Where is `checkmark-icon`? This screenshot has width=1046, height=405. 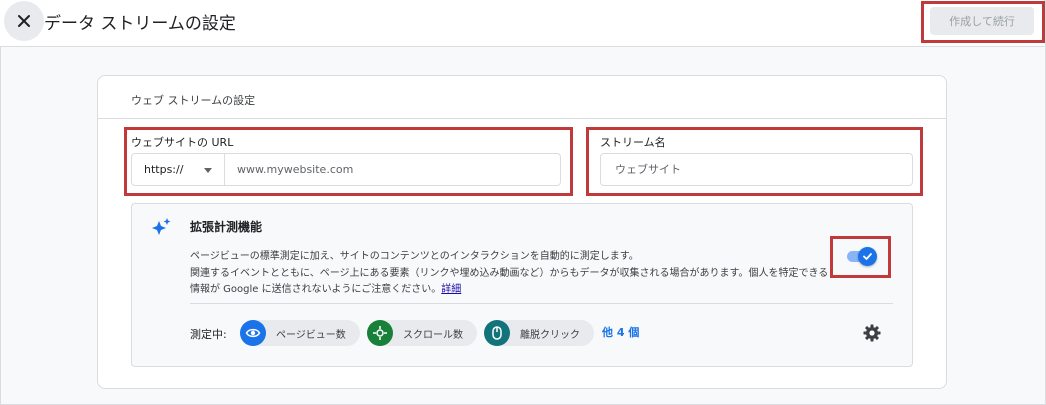 checkmark-icon is located at coordinates (867, 256).